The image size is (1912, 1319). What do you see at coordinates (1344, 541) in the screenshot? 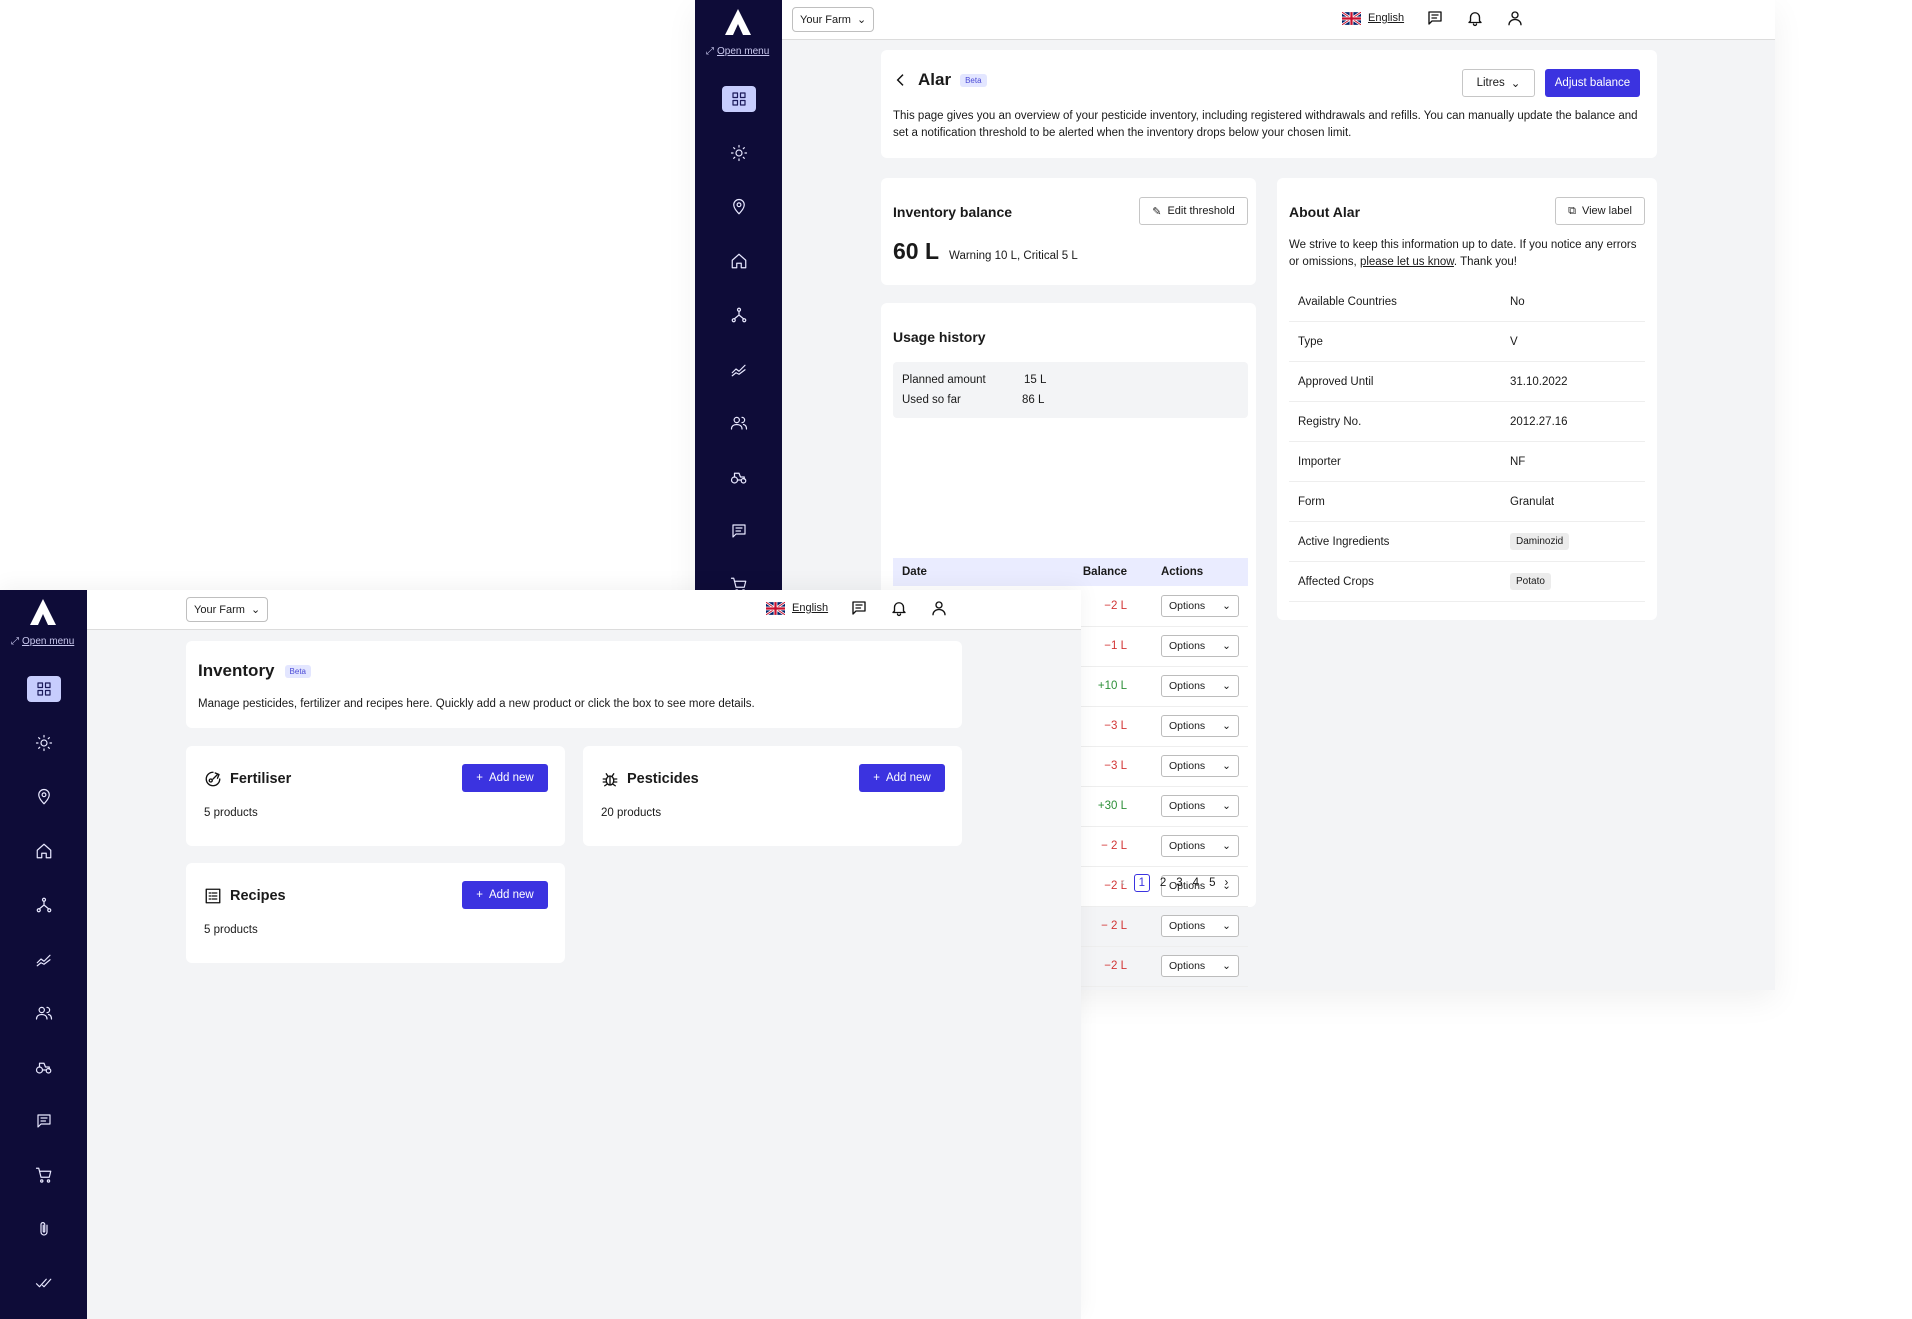
I see `about-key: Active Ingredients` at bounding box center [1344, 541].